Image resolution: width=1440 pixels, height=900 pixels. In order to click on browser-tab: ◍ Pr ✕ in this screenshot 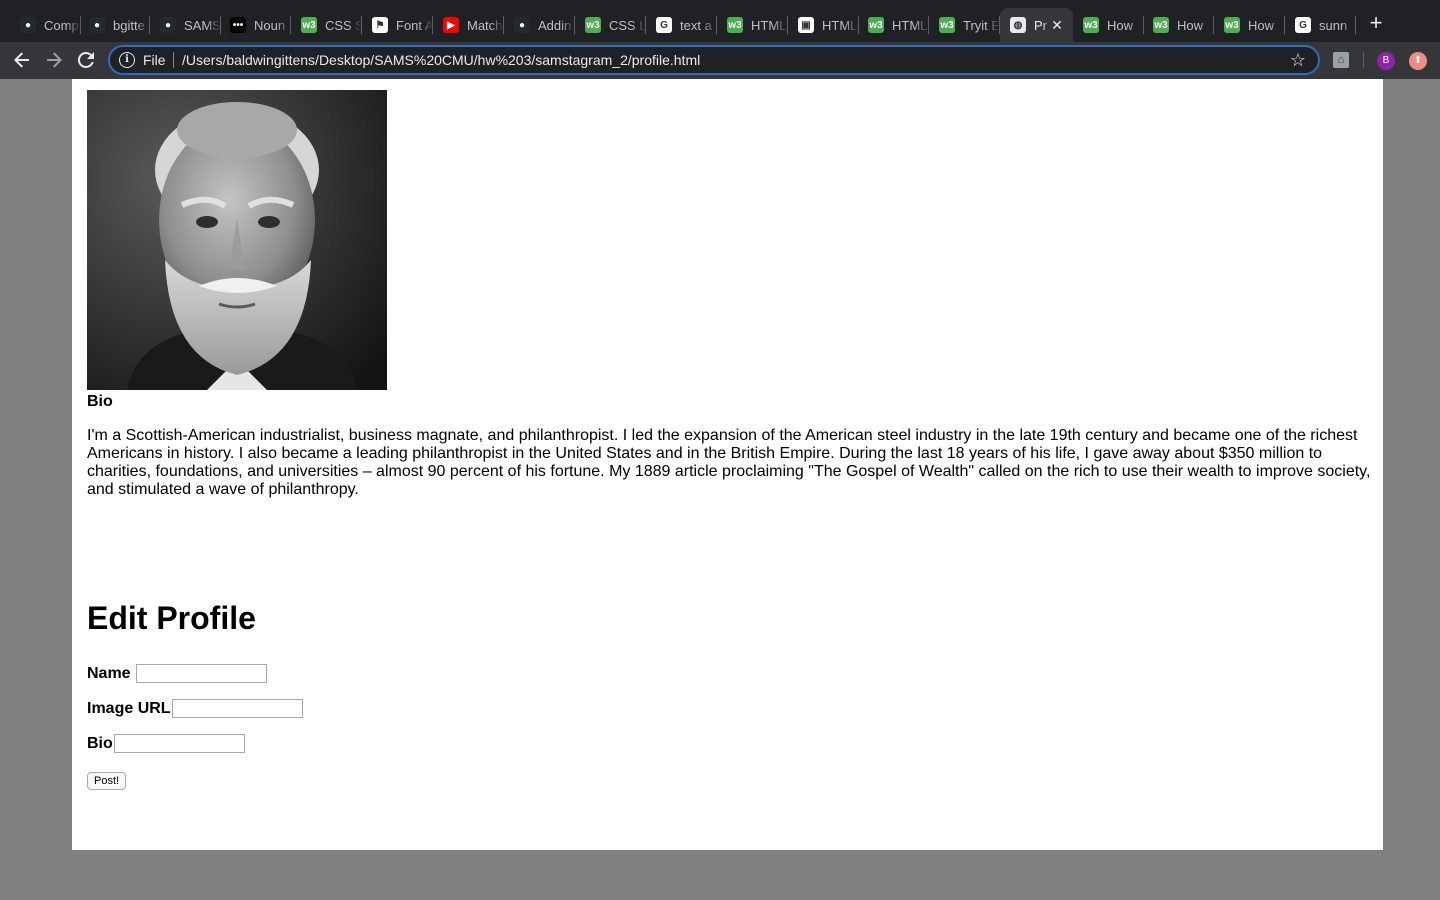, I will do `click(1036, 25)`.